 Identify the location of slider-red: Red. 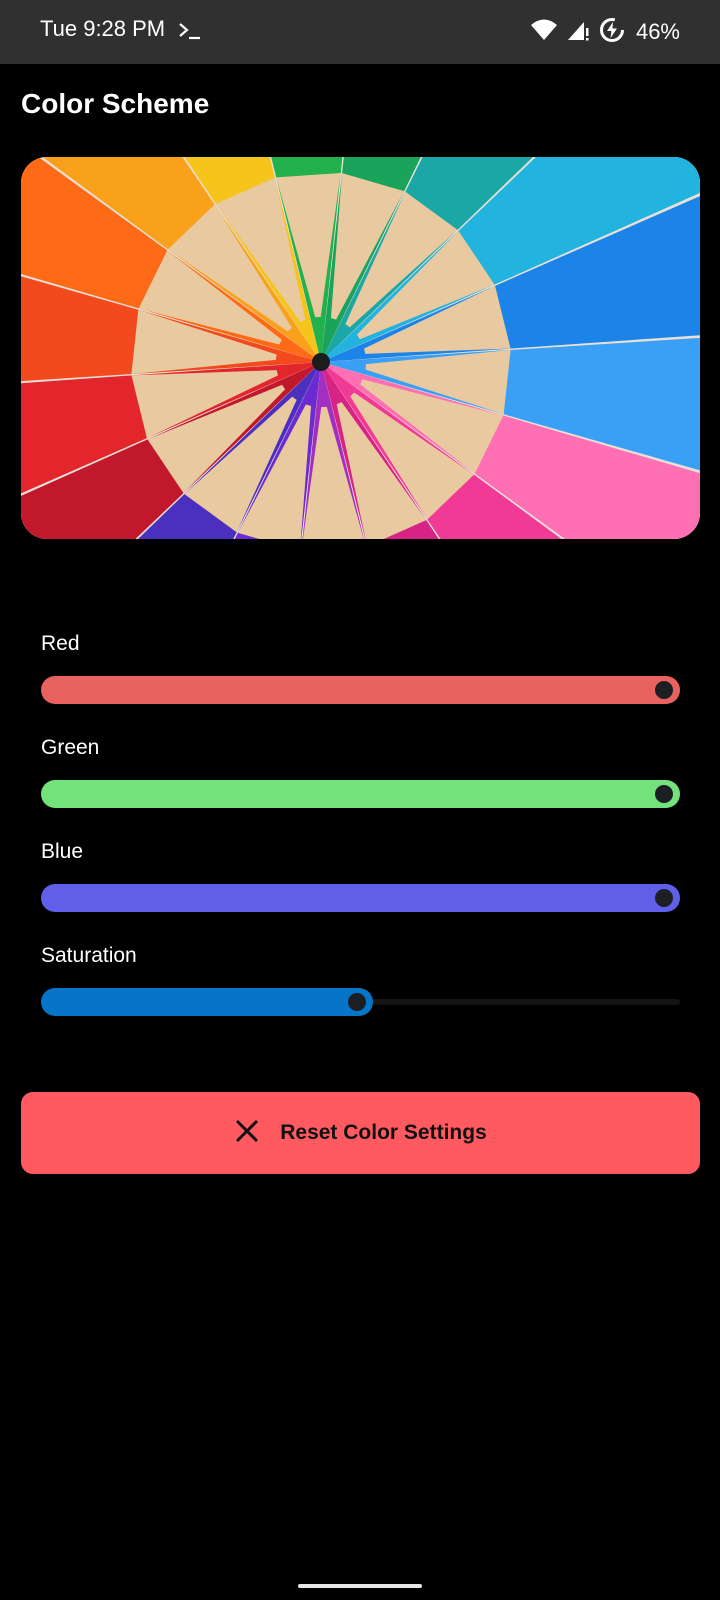
(360, 668).